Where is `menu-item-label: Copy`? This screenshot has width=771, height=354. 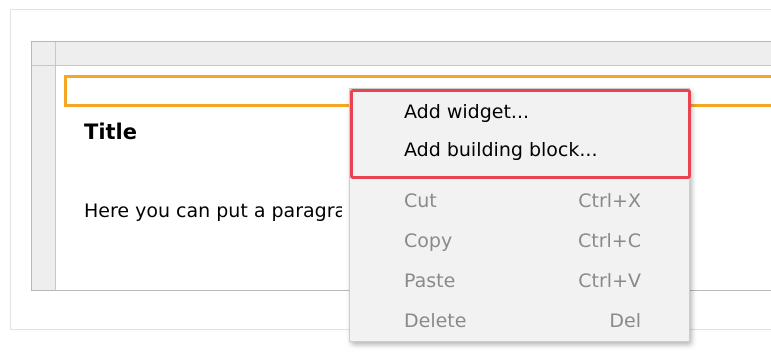 menu-item-label: Copy is located at coordinates (428, 241).